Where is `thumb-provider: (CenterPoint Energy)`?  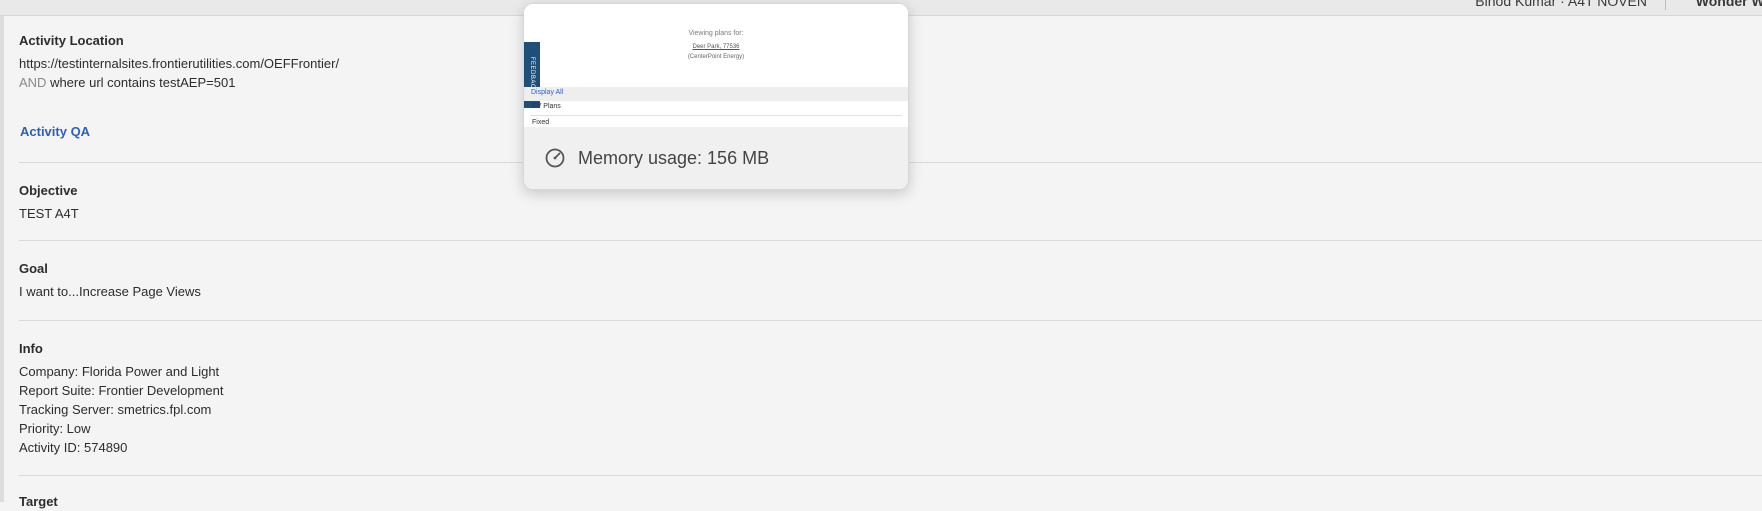 thumb-provider: (CenterPoint Energy) is located at coordinates (716, 57).